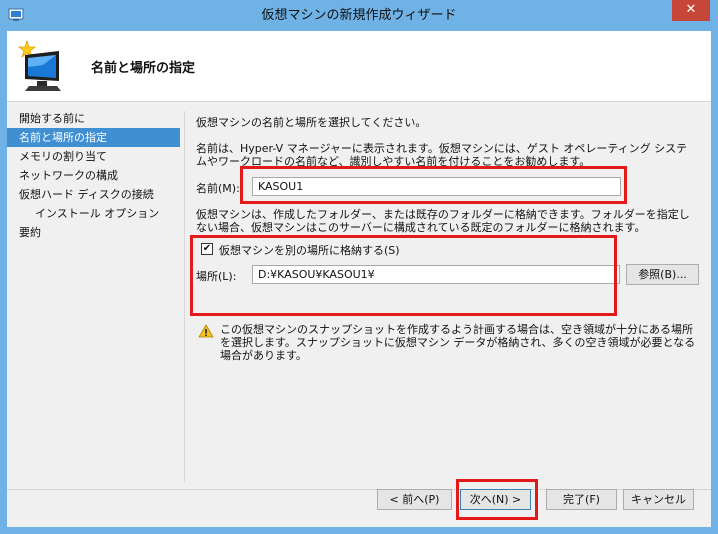 This screenshot has height=534, width=718. Describe the element at coordinates (184, 297) in the screenshot. I see `nav-divider` at that location.